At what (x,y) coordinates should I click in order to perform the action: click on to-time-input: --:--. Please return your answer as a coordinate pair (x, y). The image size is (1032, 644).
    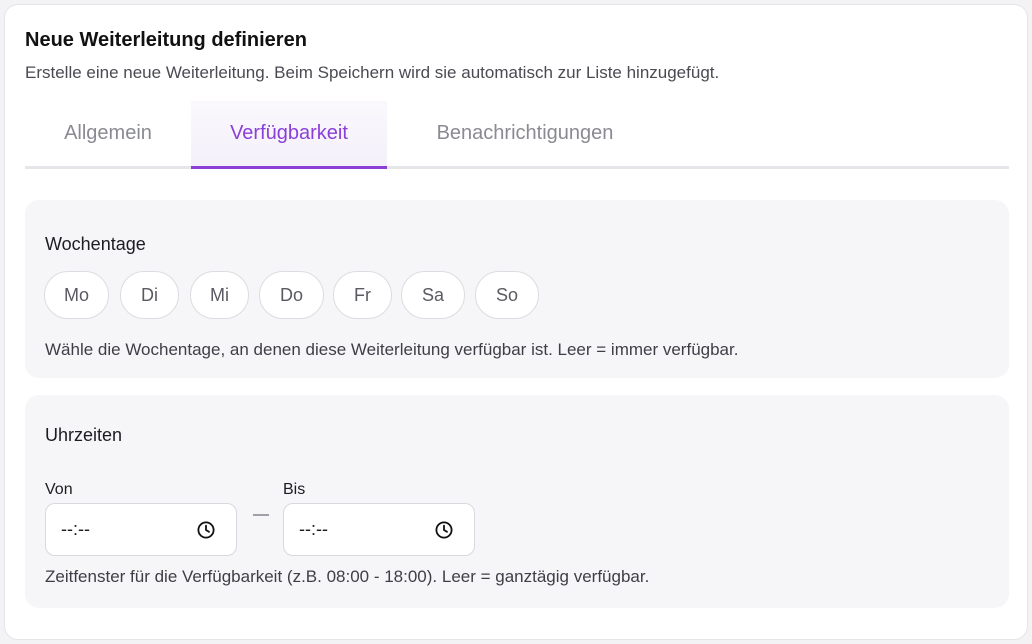
    Looking at the image, I should click on (379, 529).